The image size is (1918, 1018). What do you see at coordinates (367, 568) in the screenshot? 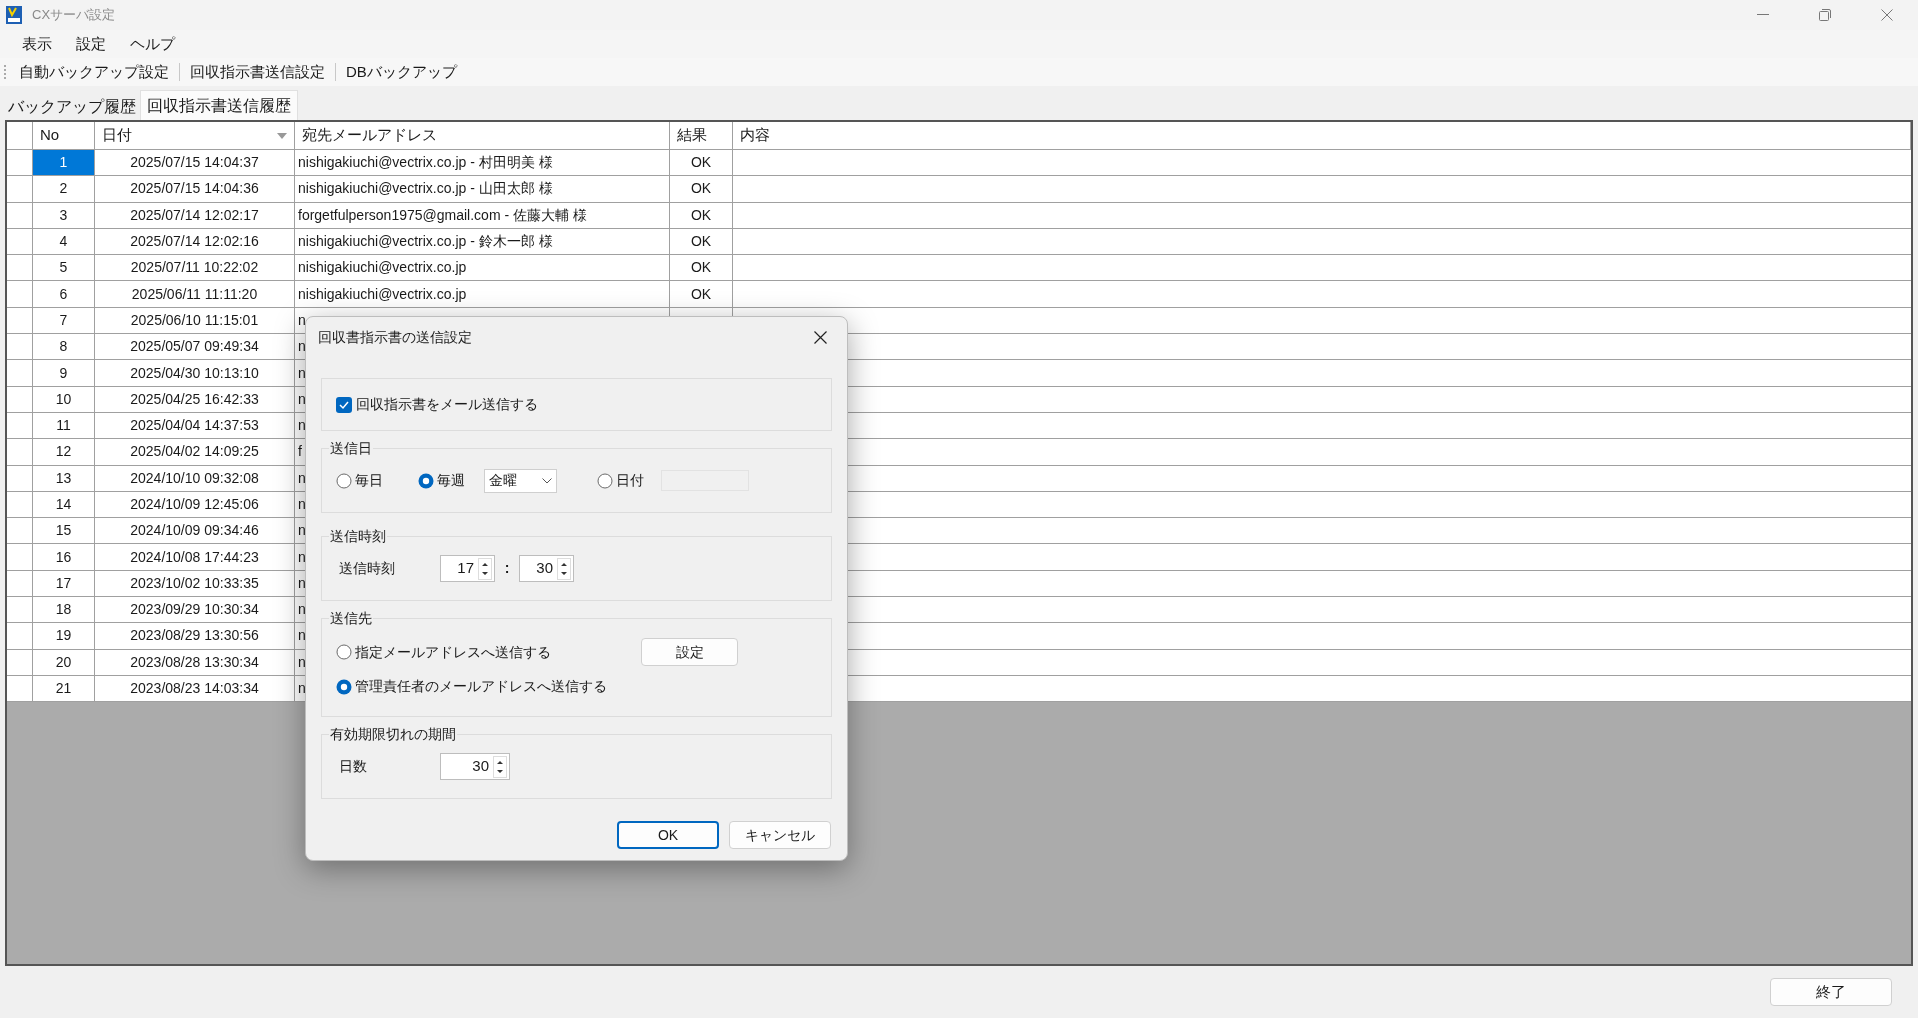
I see `field-label: 送信時刻` at bounding box center [367, 568].